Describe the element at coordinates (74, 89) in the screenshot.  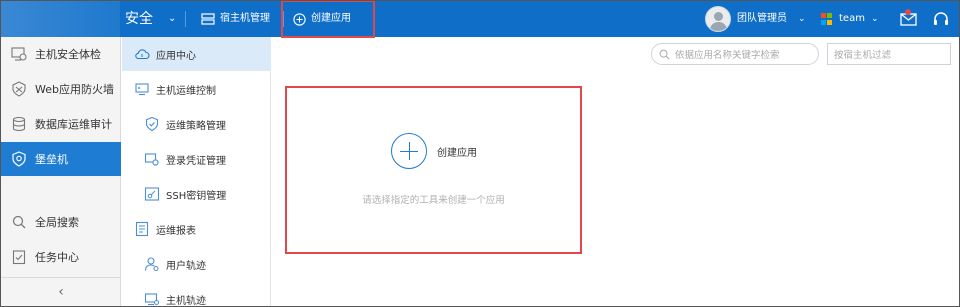
I see `sidebar-item-label: Web应用防火墙` at that location.